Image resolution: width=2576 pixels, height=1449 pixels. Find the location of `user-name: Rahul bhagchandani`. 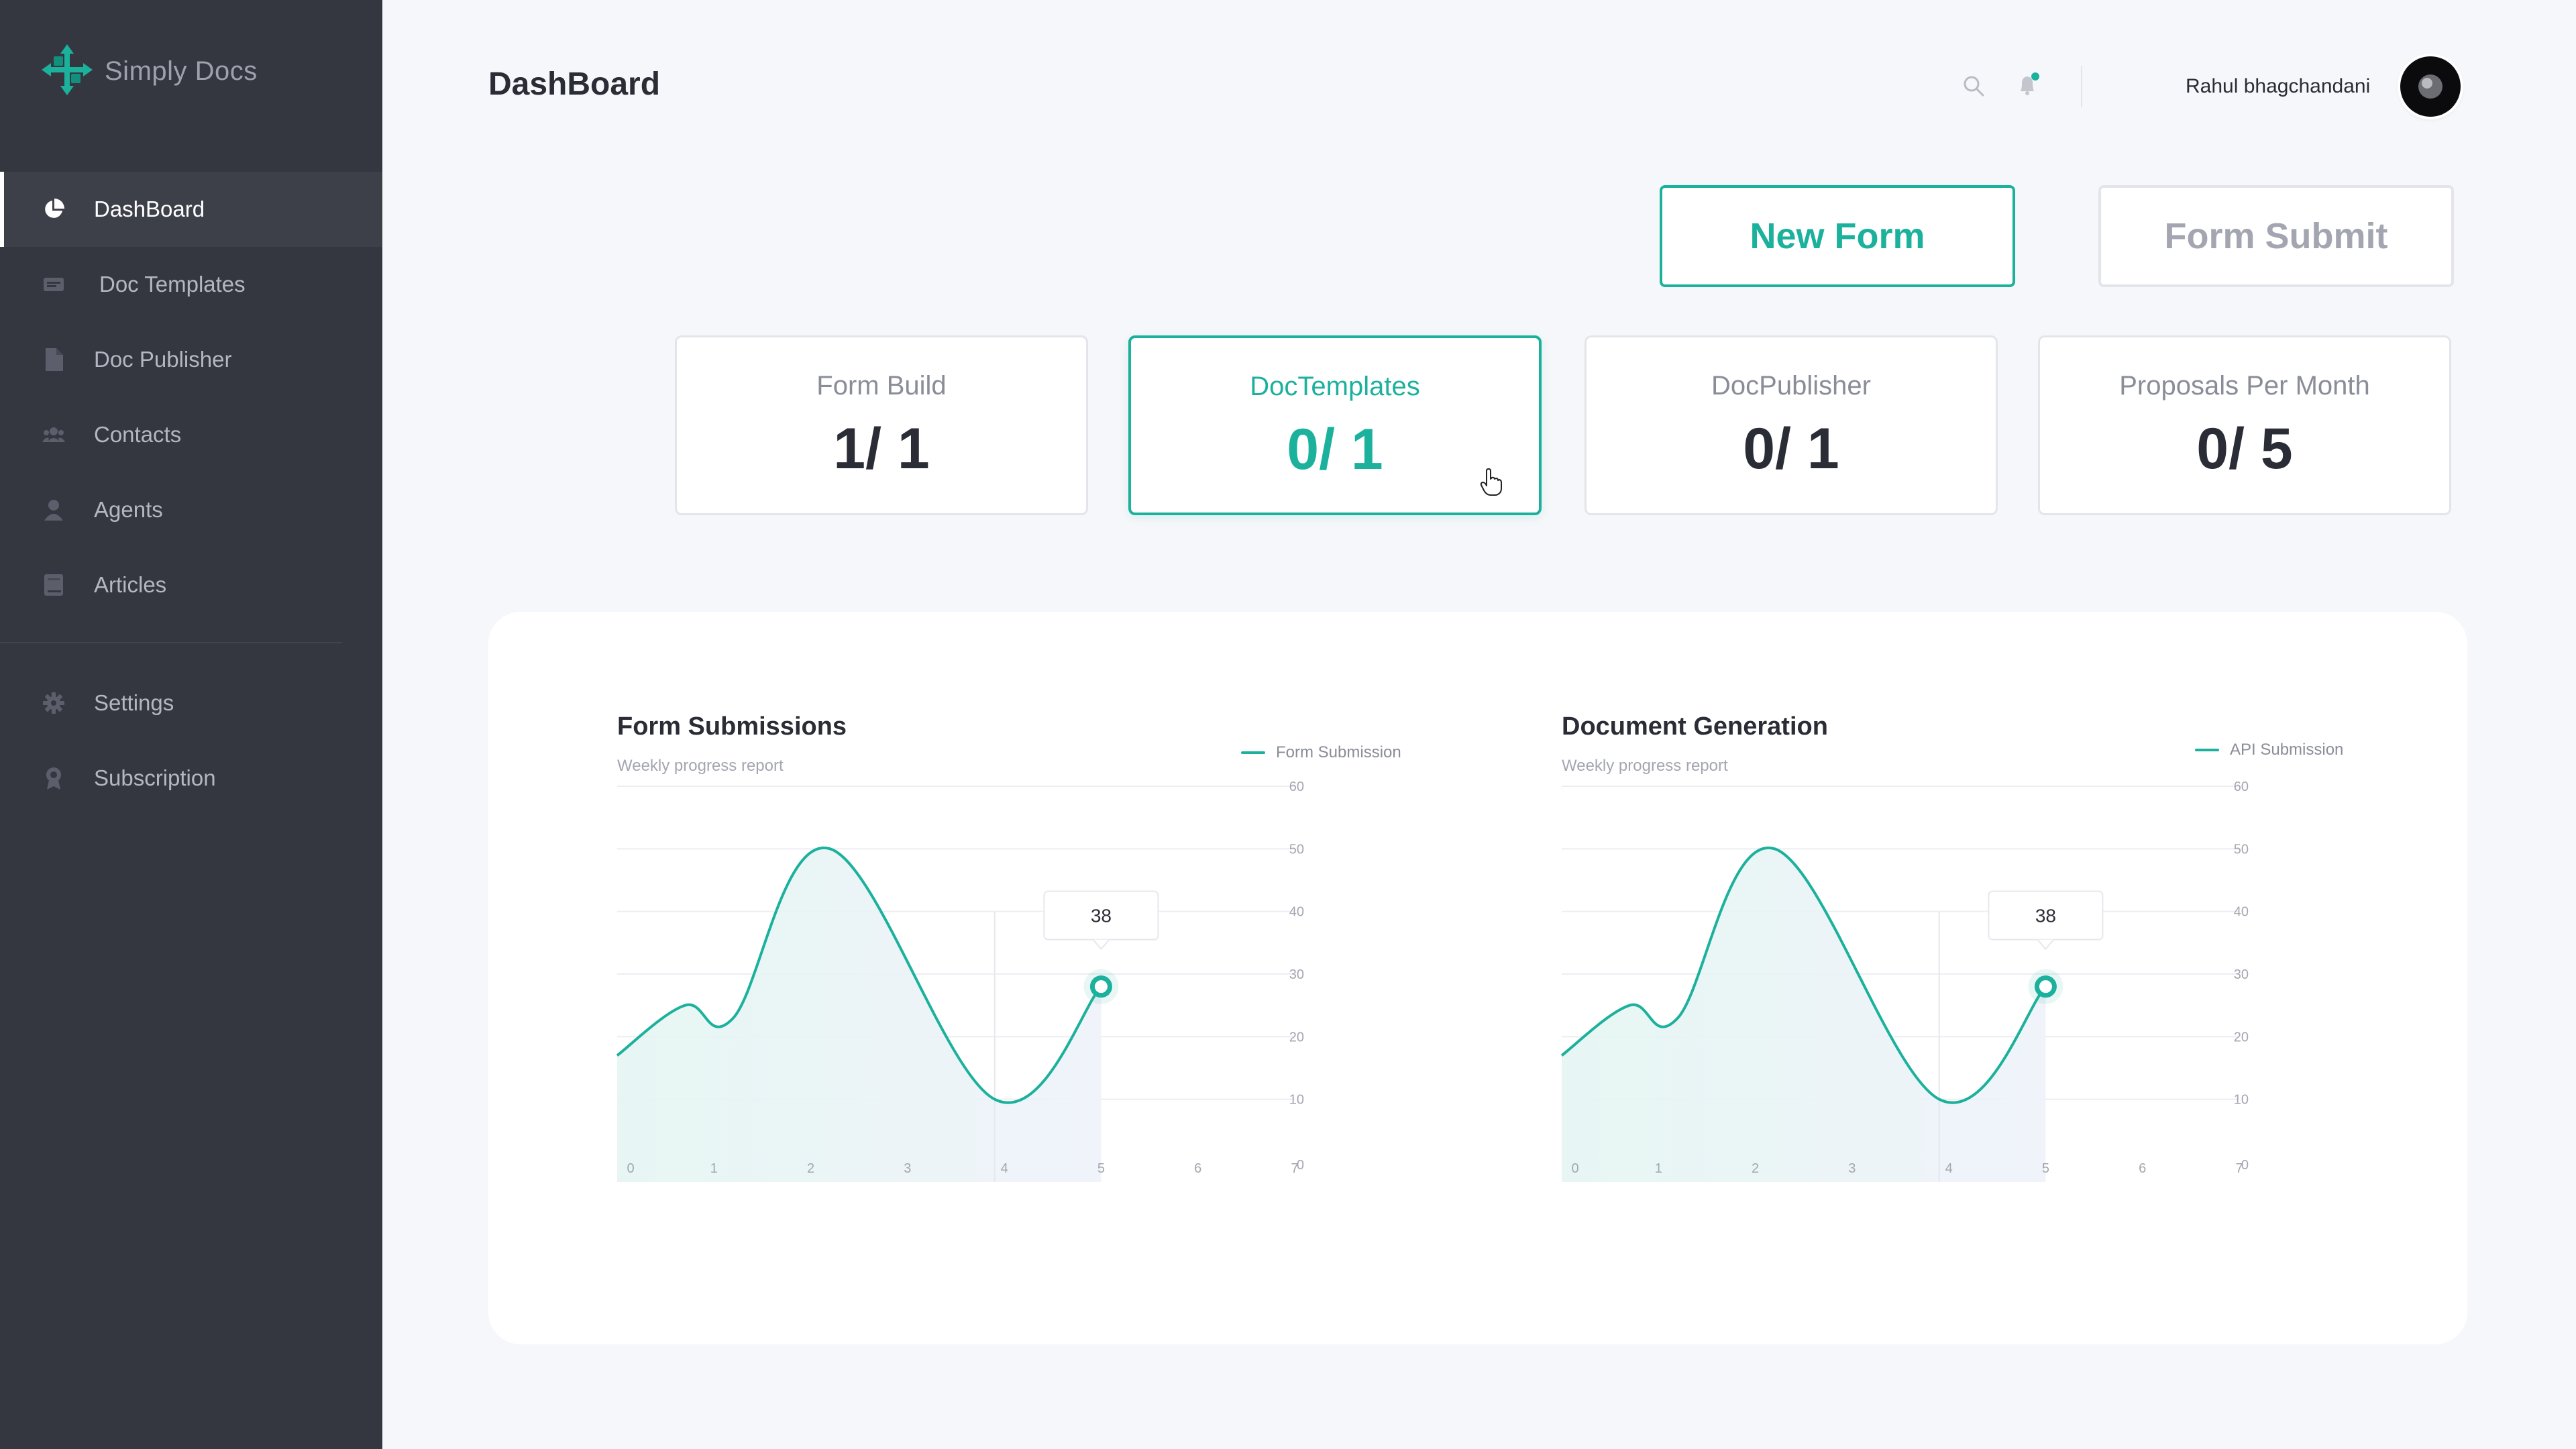

user-name: Rahul bhagchandani is located at coordinates (2278, 86).